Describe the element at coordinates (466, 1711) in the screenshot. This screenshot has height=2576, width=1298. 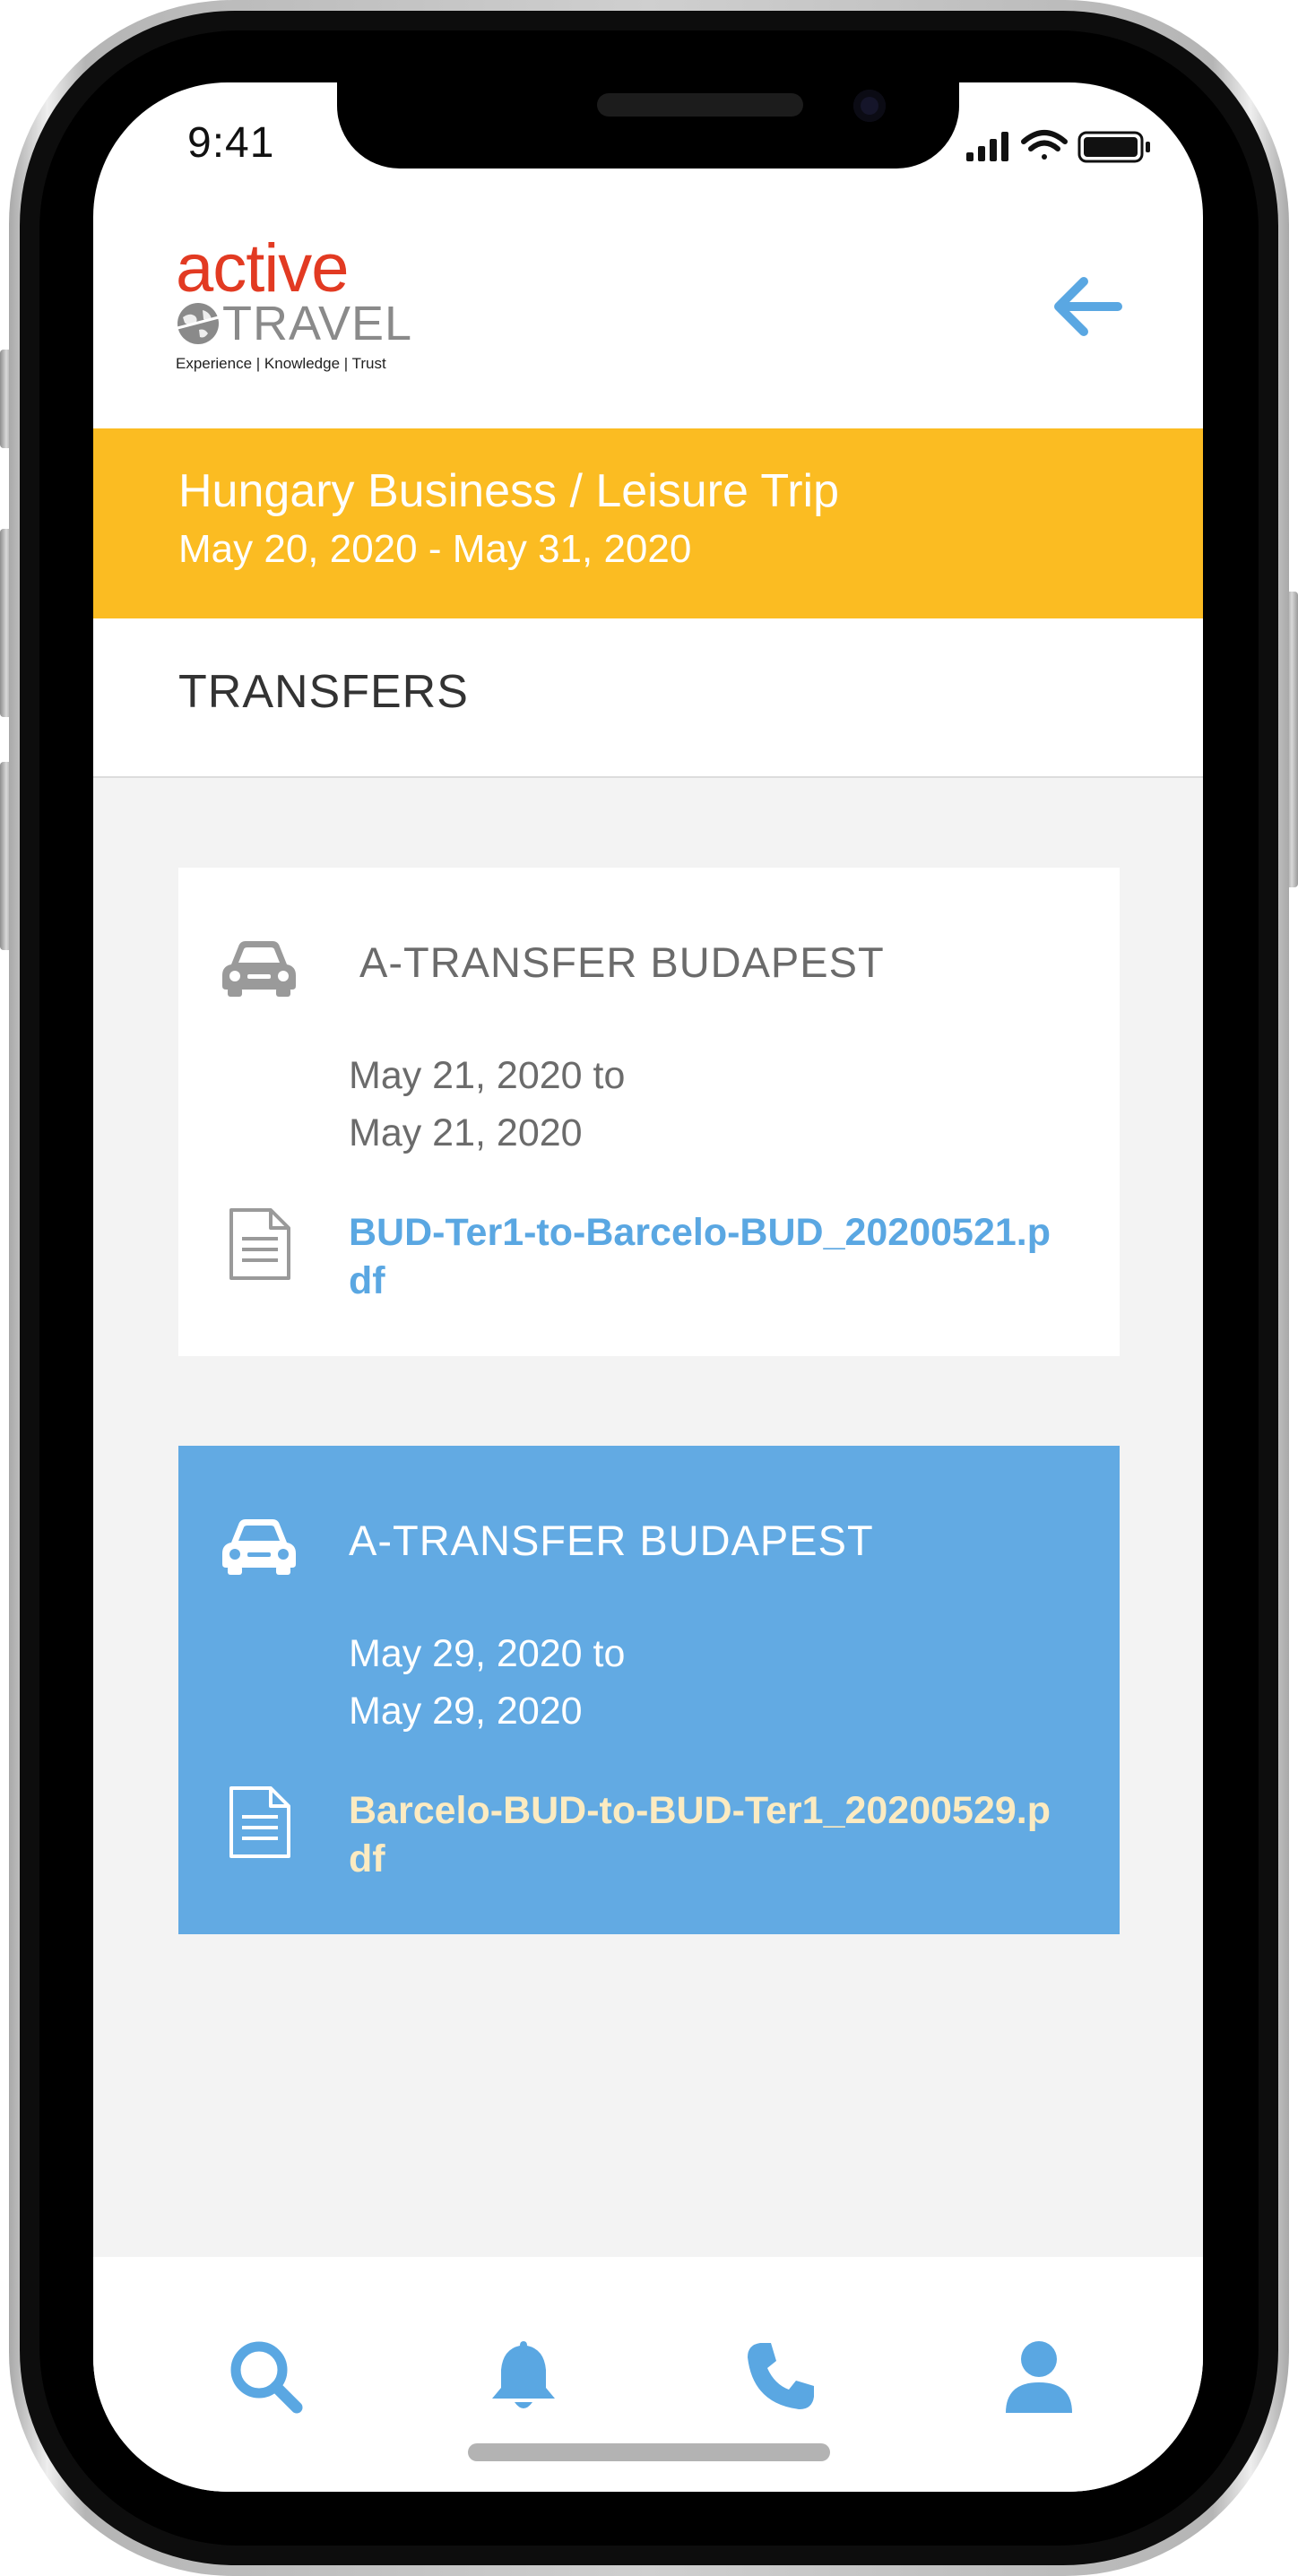
I see `transfer-date-to: May 29, 2020` at that location.